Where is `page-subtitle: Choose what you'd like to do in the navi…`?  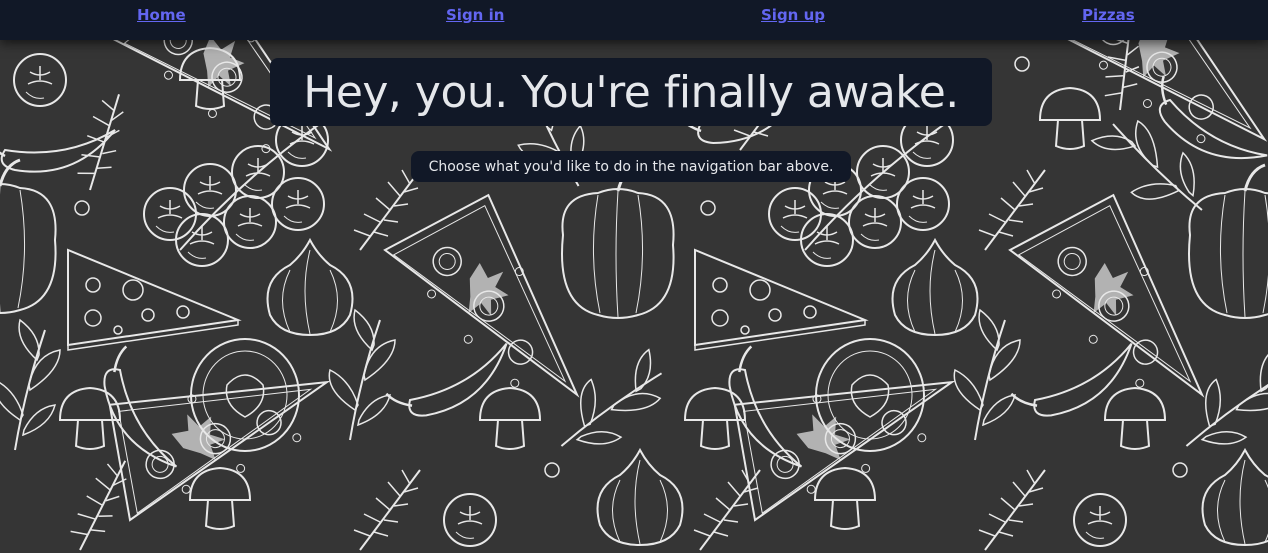
page-subtitle: Choose what you'd like to do in the navi… is located at coordinates (631, 166).